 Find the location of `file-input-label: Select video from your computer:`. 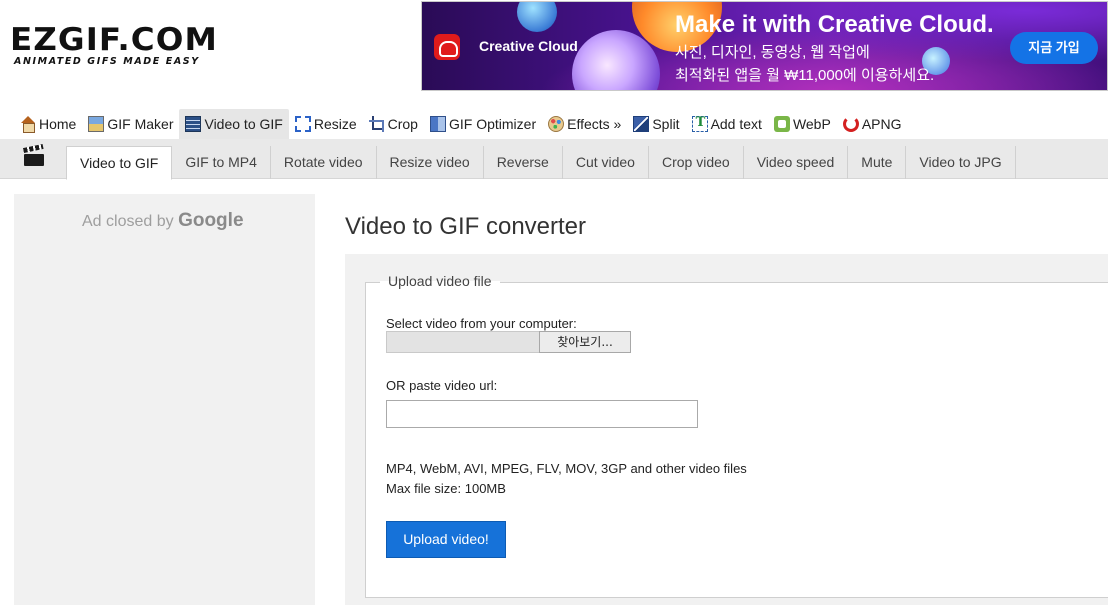

file-input-label: Select video from your computer: is located at coordinates (481, 323).